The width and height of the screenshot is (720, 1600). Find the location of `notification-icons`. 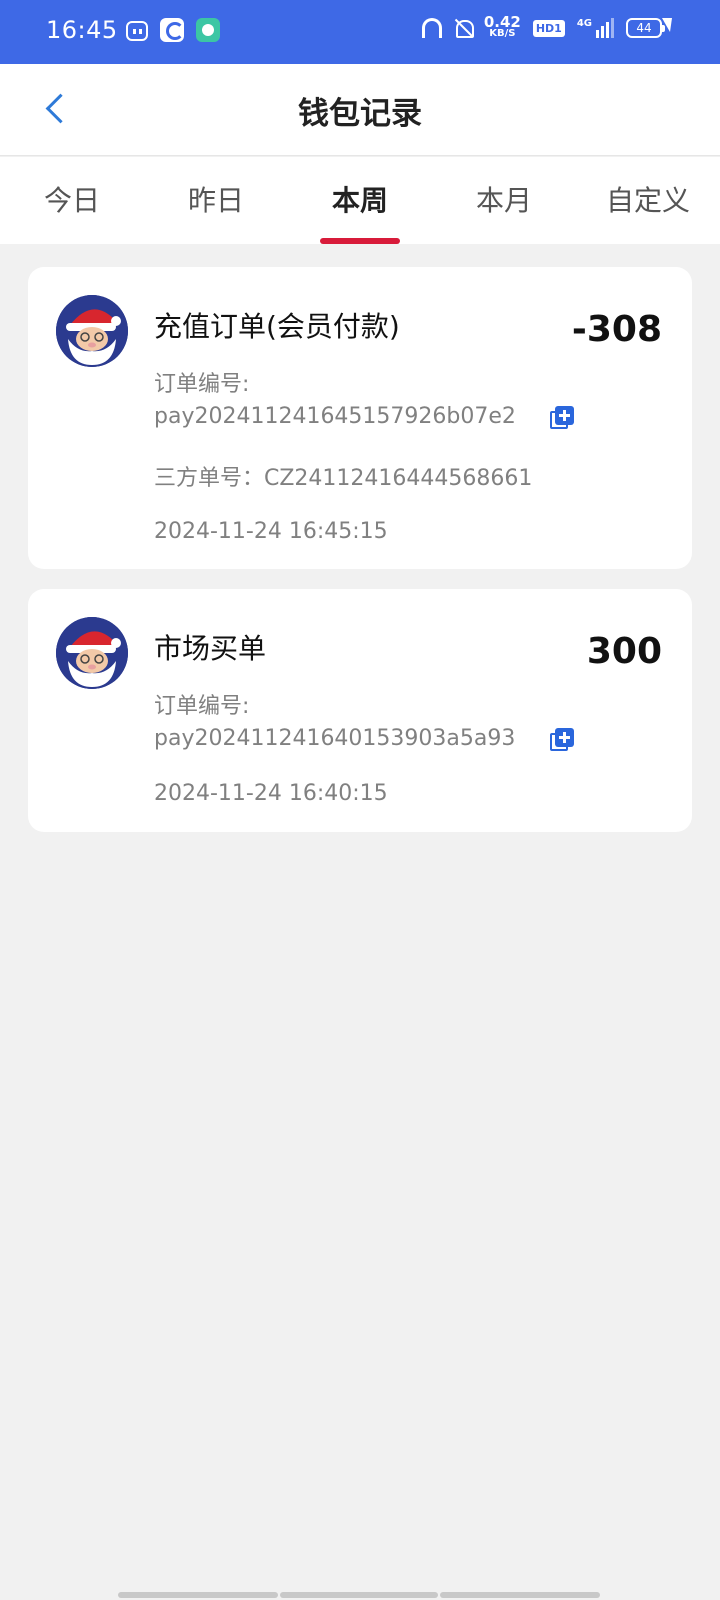

notification-icons is located at coordinates (173, 30).